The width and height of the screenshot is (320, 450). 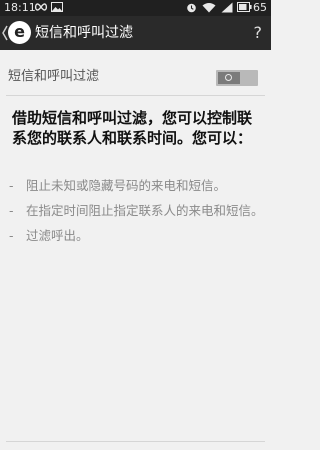 What do you see at coordinates (132, 128) in the screenshot?
I see `description-title: 借助短信和呼叫过滤，您可以控制联系您的联系人和联系时间。您可以：` at bounding box center [132, 128].